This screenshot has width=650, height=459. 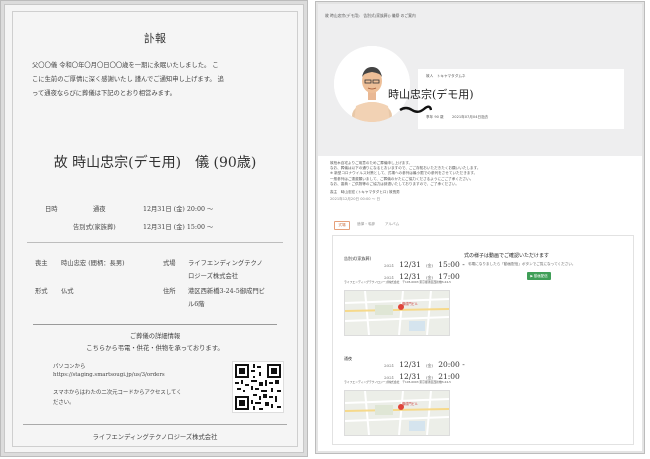 What do you see at coordinates (169, 263) in the screenshot?
I see `venue-label: 式場` at bounding box center [169, 263].